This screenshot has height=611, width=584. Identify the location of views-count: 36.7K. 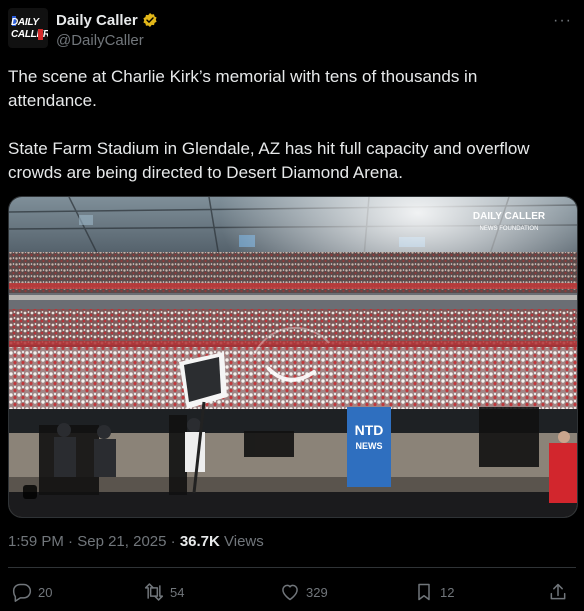
(199, 541).